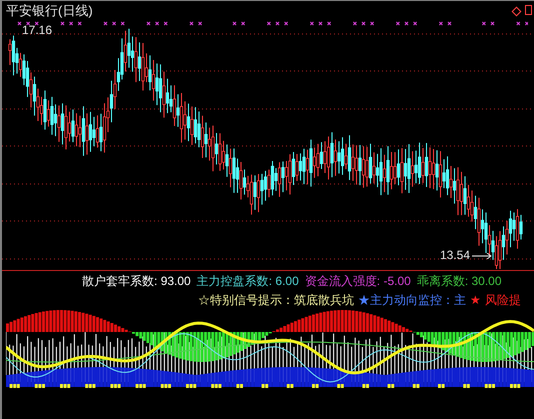 The image size is (534, 419). Describe the element at coordinates (528, 10) in the screenshot. I see `square-icon` at that location.